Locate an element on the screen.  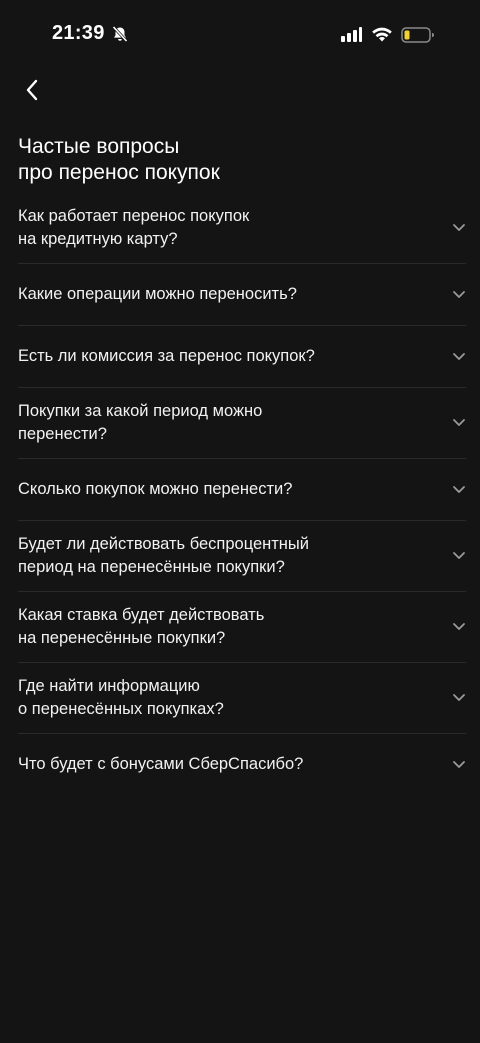
page-title: Частые вопросы про перенос покупок is located at coordinates (119, 159).